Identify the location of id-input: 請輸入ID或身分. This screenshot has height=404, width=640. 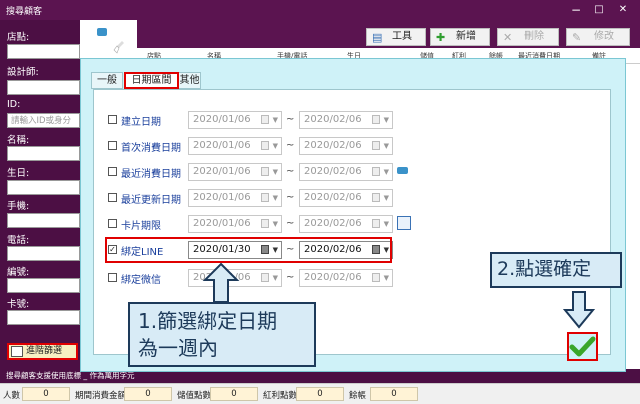
(43, 120).